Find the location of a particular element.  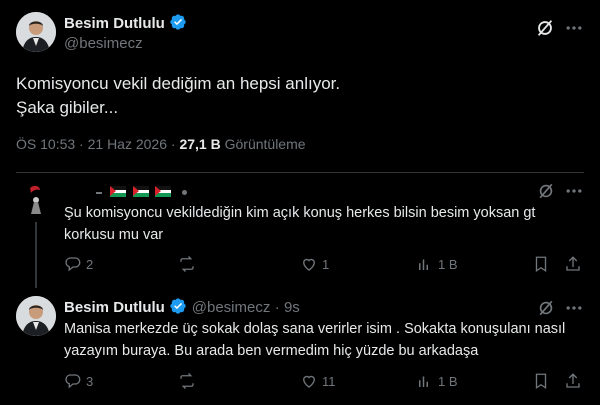

like-count: 1 is located at coordinates (326, 264).